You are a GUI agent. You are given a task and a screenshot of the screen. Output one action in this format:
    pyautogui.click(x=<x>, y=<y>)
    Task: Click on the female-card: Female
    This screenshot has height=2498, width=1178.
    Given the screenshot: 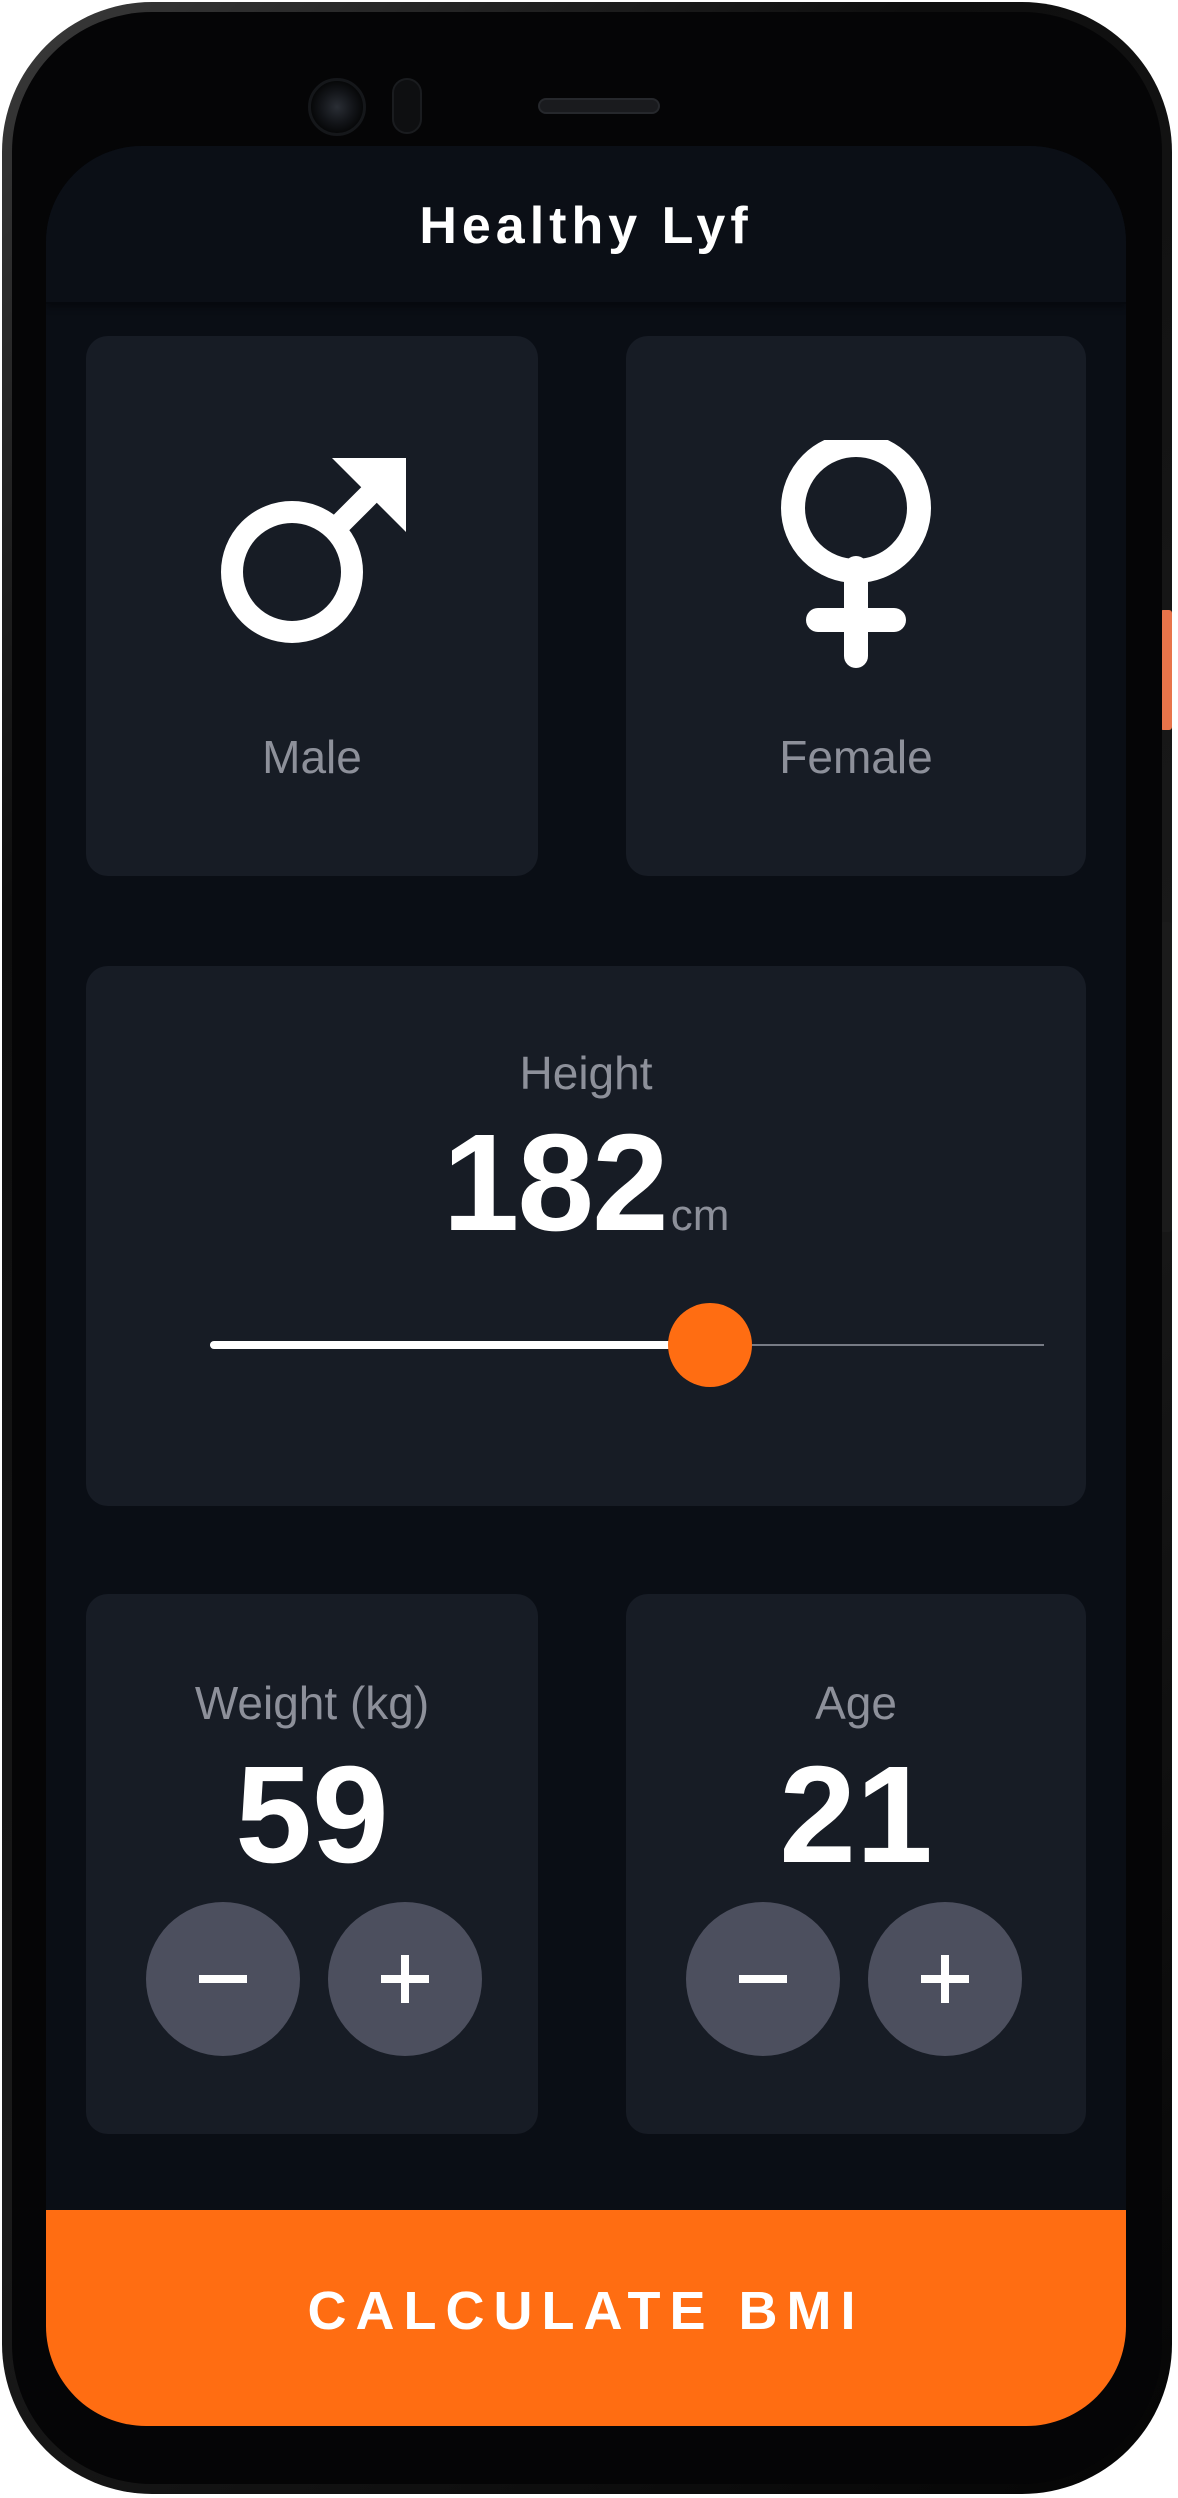 What is the action you would take?
    pyautogui.click(x=856, y=606)
    